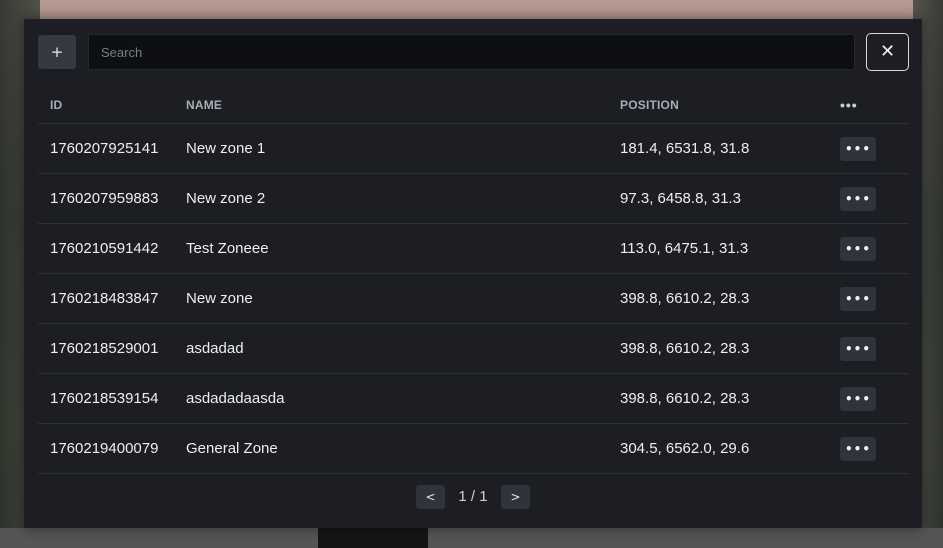 The width and height of the screenshot is (943, 548). Describe the element at coordinates (215, 348) in the screenshot. I see `row-name: asdadad` at that location.